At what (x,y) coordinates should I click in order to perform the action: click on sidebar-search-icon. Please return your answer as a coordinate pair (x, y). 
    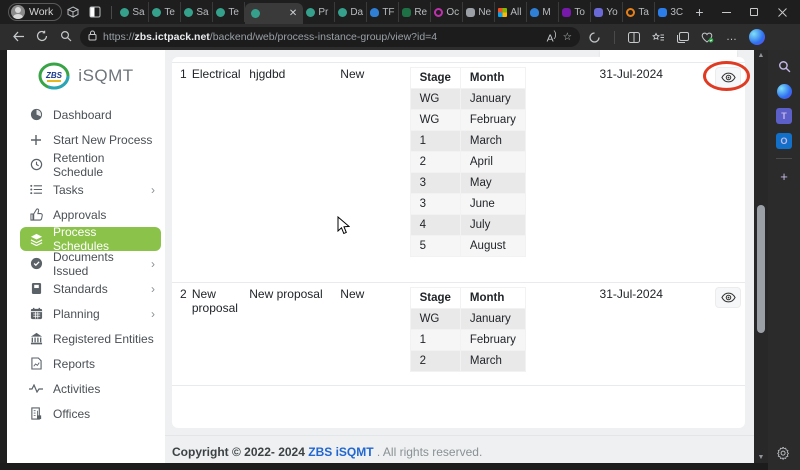
    Looking at the image, I should click on (784, 66).